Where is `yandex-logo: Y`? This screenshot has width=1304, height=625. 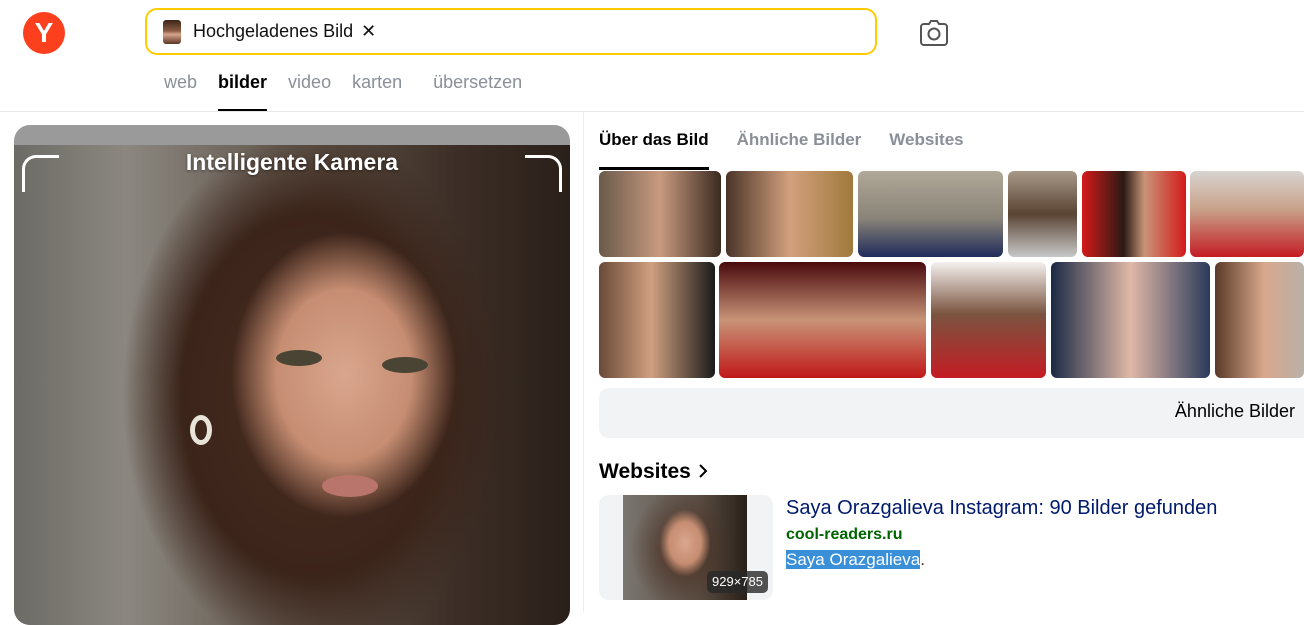
yandex-logo: Y is located at coordinates (44, 33).